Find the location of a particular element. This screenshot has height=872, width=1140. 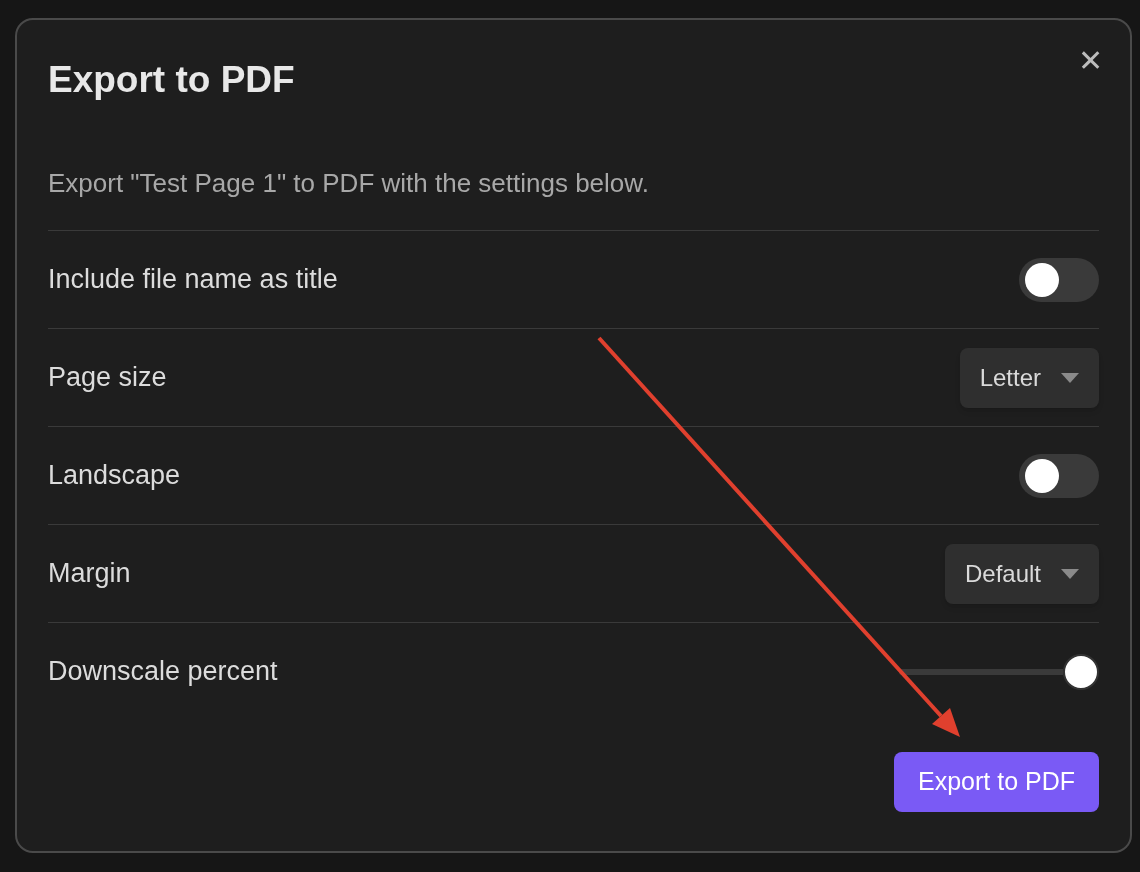

setting-label: Page size is located at coordinates (107, 378).